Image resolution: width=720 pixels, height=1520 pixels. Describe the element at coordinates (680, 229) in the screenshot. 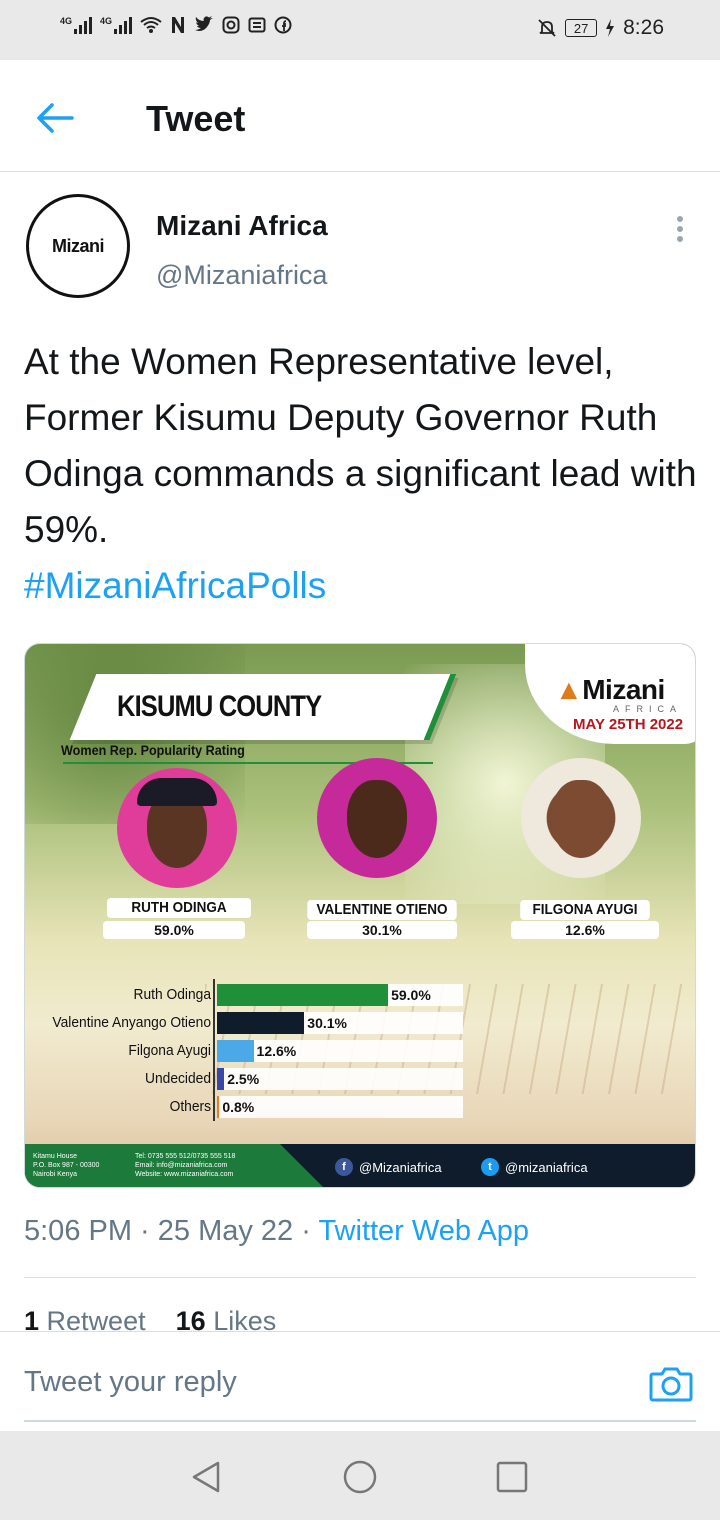

I see `more-options-icon` at that location.